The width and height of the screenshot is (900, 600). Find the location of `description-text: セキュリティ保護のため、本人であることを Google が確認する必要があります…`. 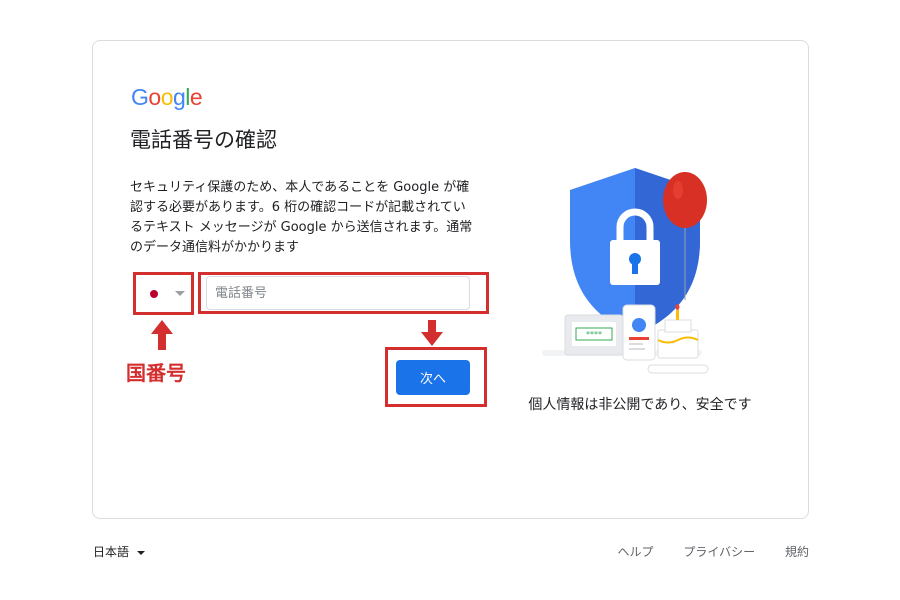

description-text: セキュリティ保護のため、本人であることを Google が確認する必要があります… is located at coordinates (301, 217).